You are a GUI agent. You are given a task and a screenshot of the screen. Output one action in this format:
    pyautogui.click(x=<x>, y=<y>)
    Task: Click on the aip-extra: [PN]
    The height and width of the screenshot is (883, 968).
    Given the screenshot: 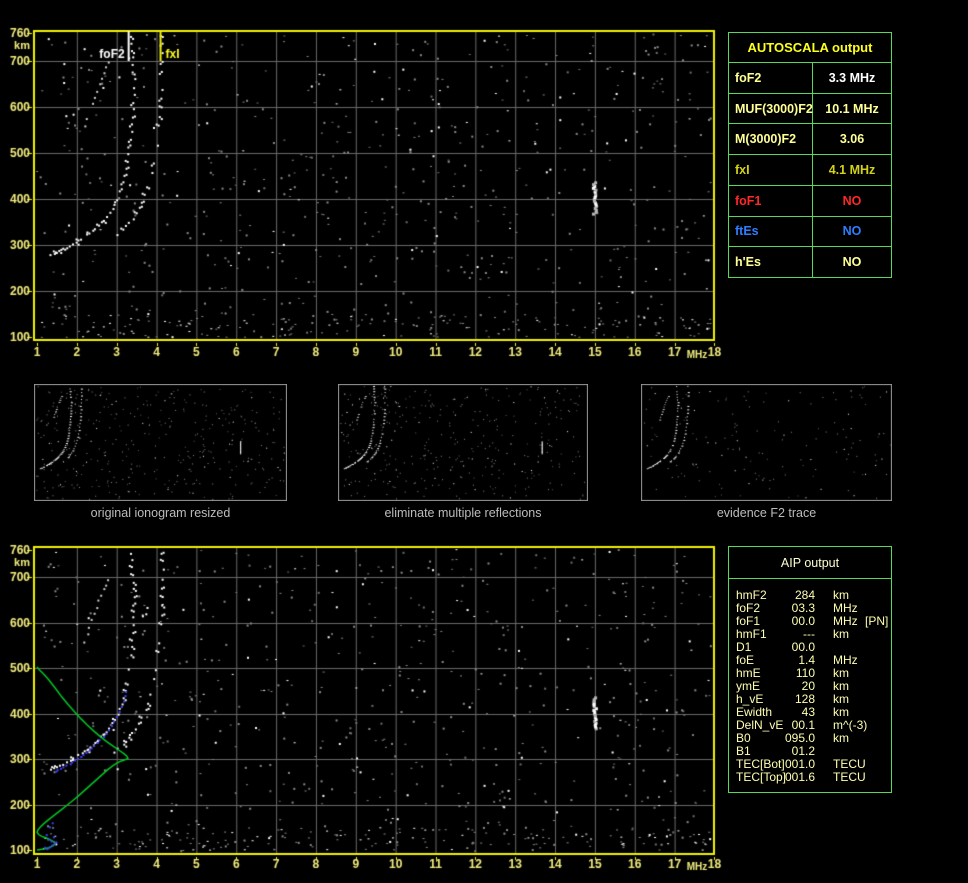 What is the action you would take?
    pyautogui.click(x=877, y=621)
    